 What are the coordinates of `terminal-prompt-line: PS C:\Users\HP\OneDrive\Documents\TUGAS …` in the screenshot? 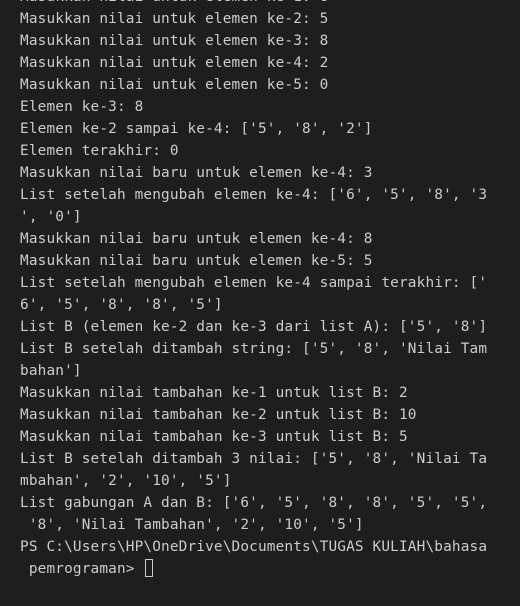 It's located at (254, 547).